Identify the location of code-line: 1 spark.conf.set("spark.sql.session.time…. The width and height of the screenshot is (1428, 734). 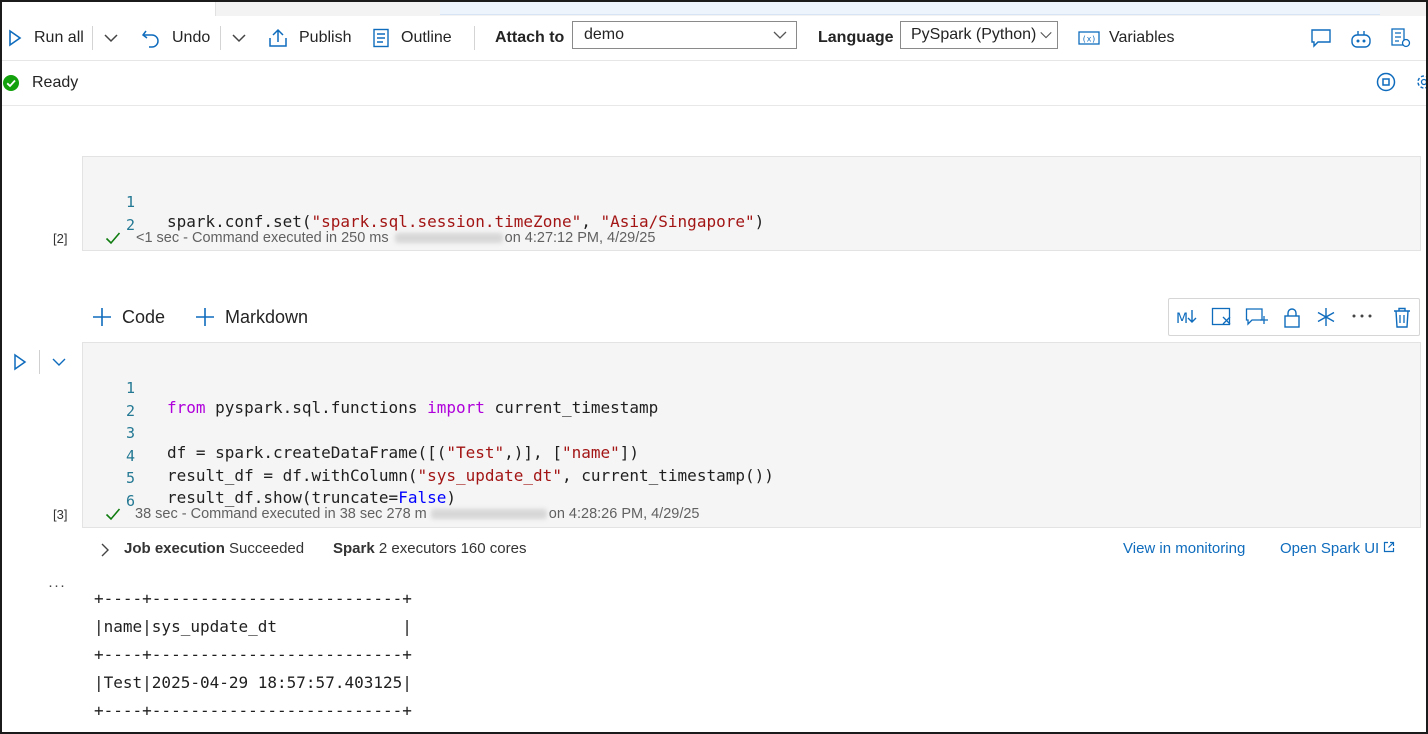
(423, 202).